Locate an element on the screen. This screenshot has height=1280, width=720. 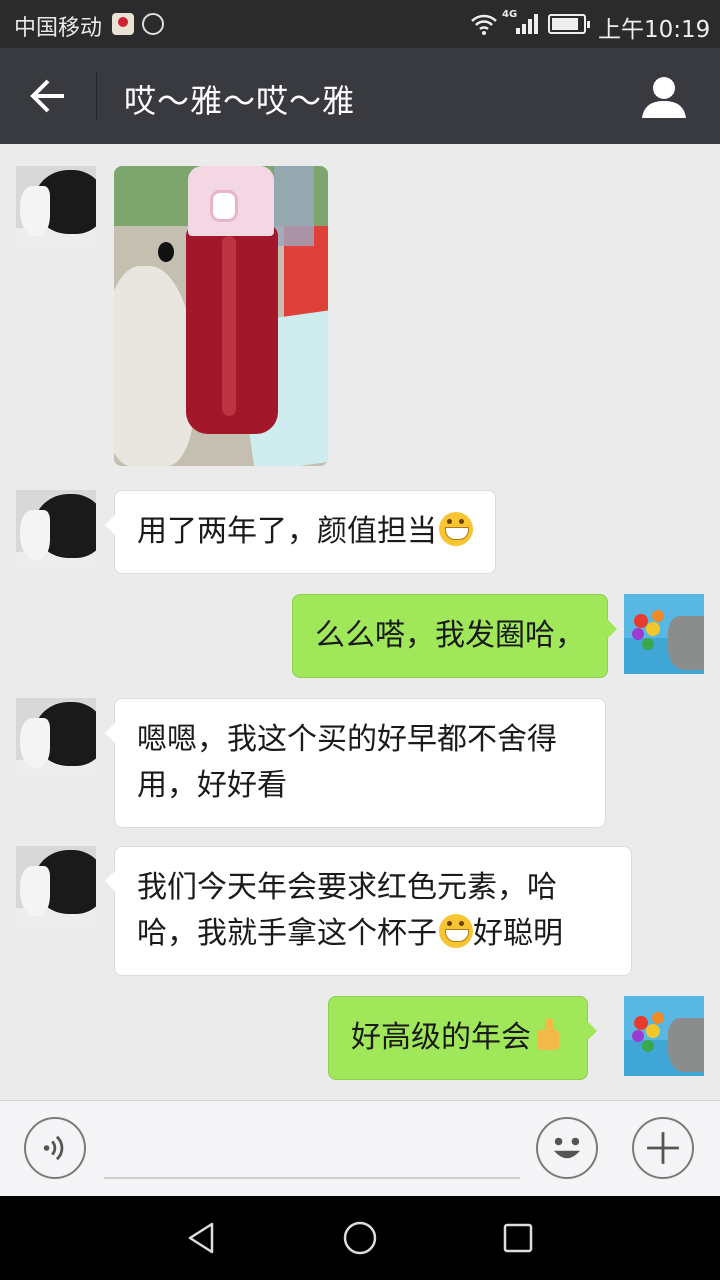
voice-icon is located at coordinates (55, 1148).